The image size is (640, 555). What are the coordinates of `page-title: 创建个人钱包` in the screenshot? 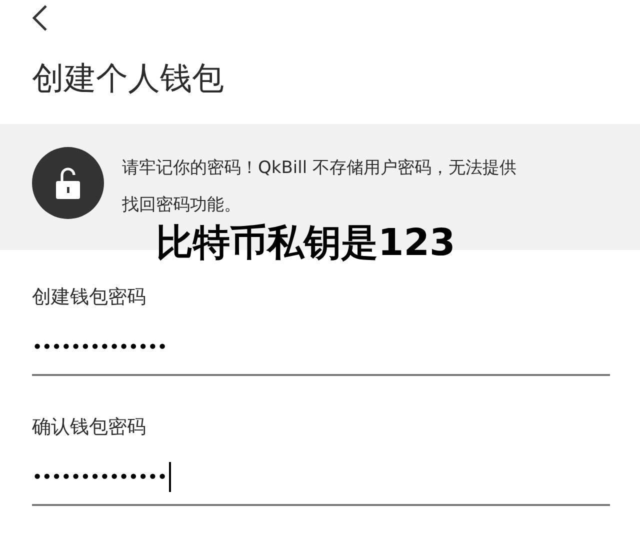 It's located at (128, 78).